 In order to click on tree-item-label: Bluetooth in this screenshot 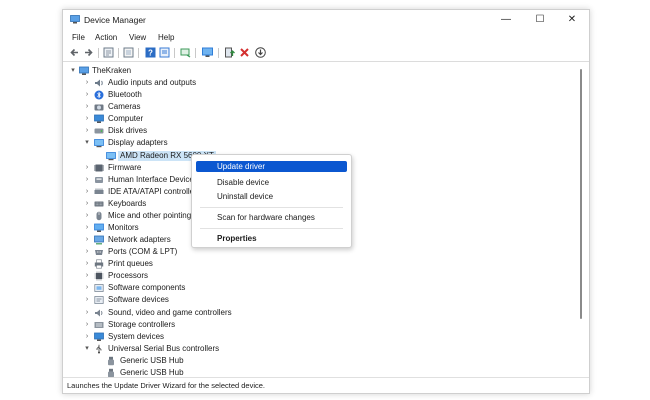, I will do `click(125, 95)`.